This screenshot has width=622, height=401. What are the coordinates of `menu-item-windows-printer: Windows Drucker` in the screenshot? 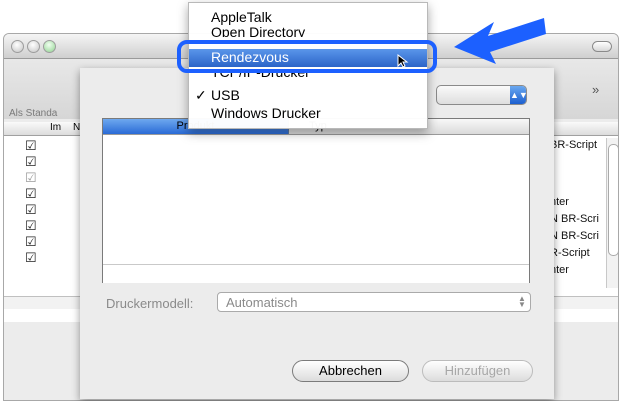 It's located at (308, 113).